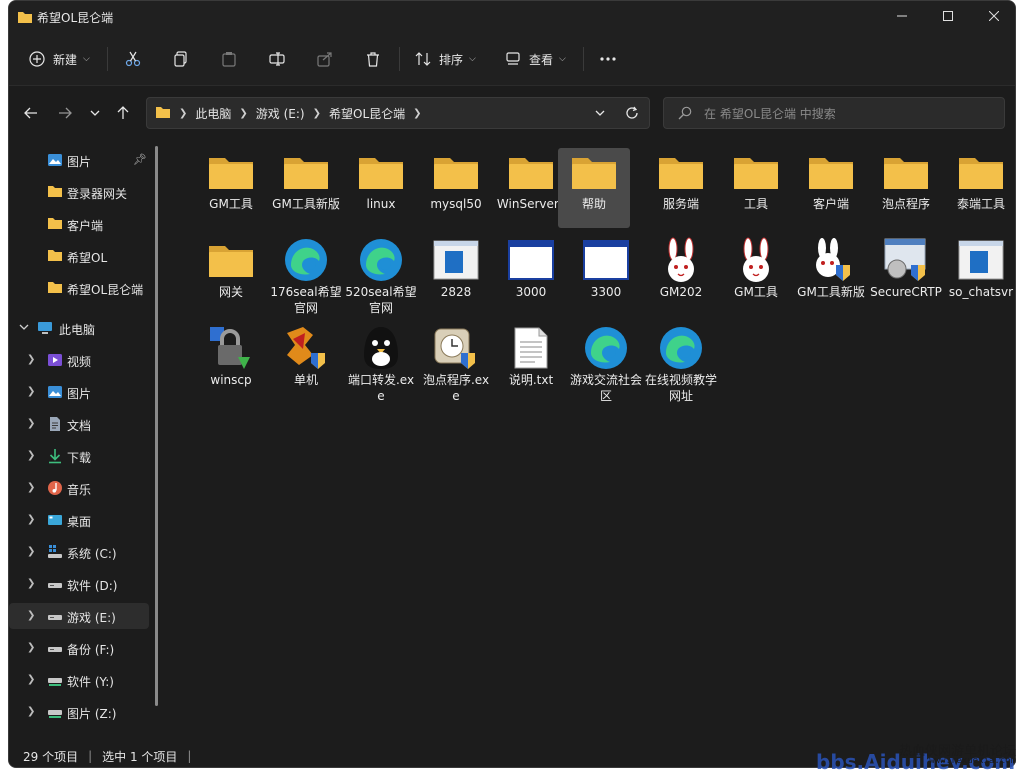 Image resolution: width=1024 pixels, height=775 pixels. I want to click on sidebar-item-drive-c: ❯ 系统 (C:), so click(79, 552).